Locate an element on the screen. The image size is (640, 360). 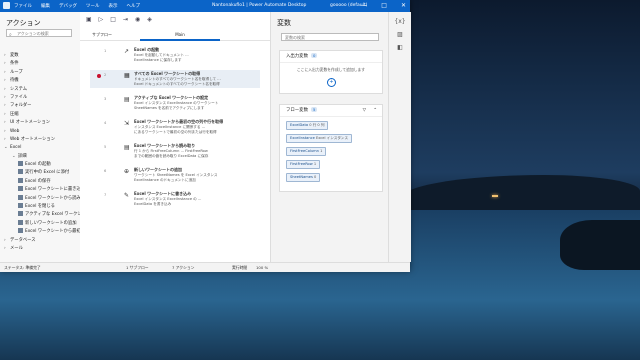
action-tree-label: Excel is located at coordinates (16, 148).